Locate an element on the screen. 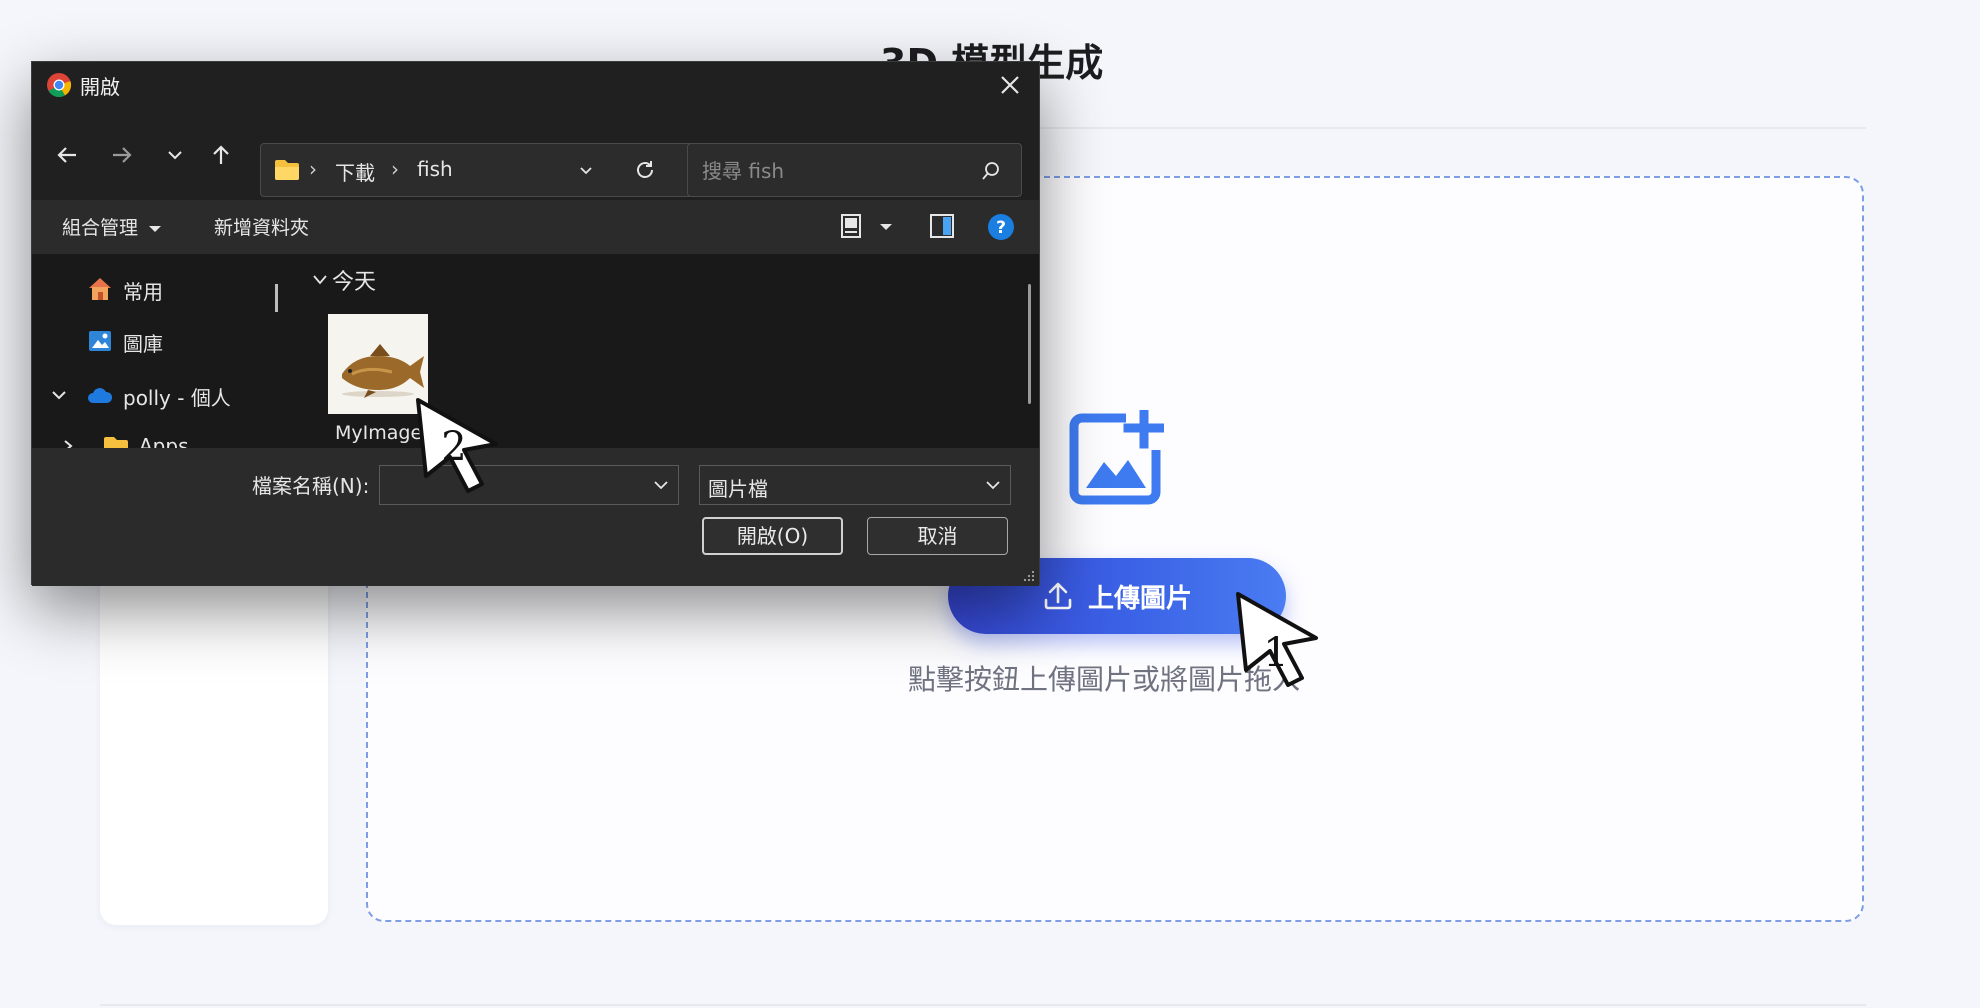  dialog-body: 常用 圖庫 polly - 個人 Apps 今天 MyImage is located at coordinates (535, 351).